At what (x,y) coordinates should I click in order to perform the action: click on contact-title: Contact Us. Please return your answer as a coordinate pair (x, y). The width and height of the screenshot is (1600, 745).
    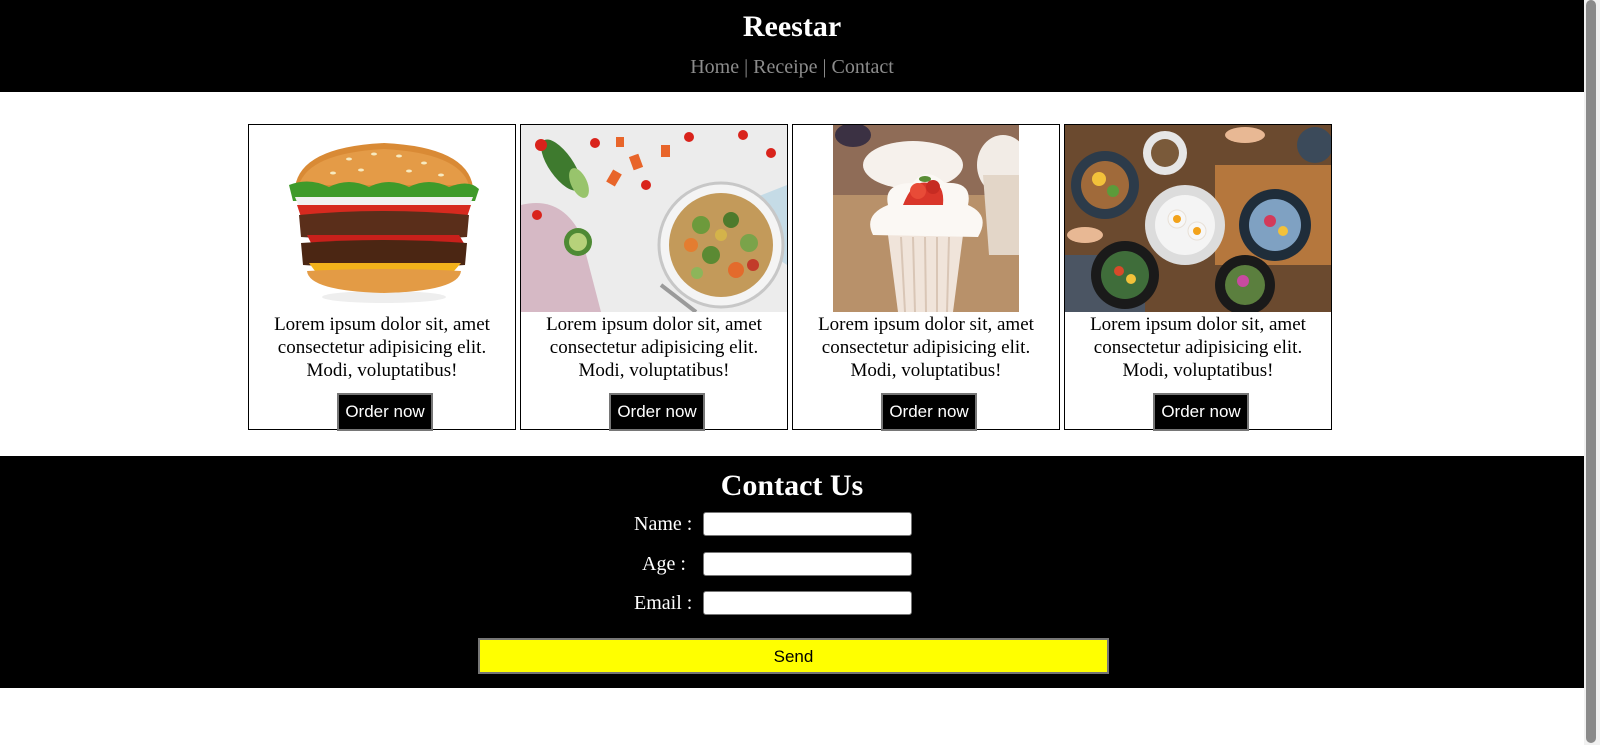
    Looking at the image, I should click on (792, 485).